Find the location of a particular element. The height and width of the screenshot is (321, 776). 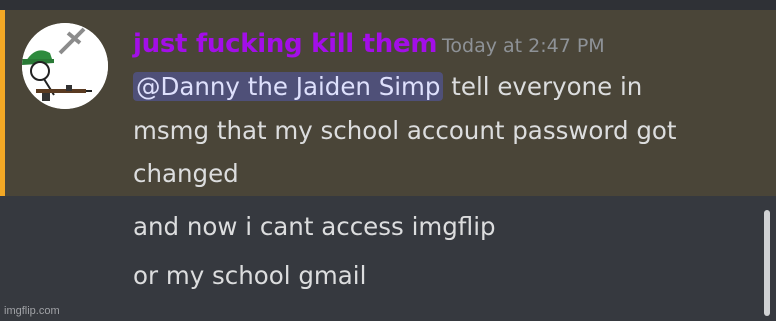

mention-highlight-bar is located at coordinates (2, 103).